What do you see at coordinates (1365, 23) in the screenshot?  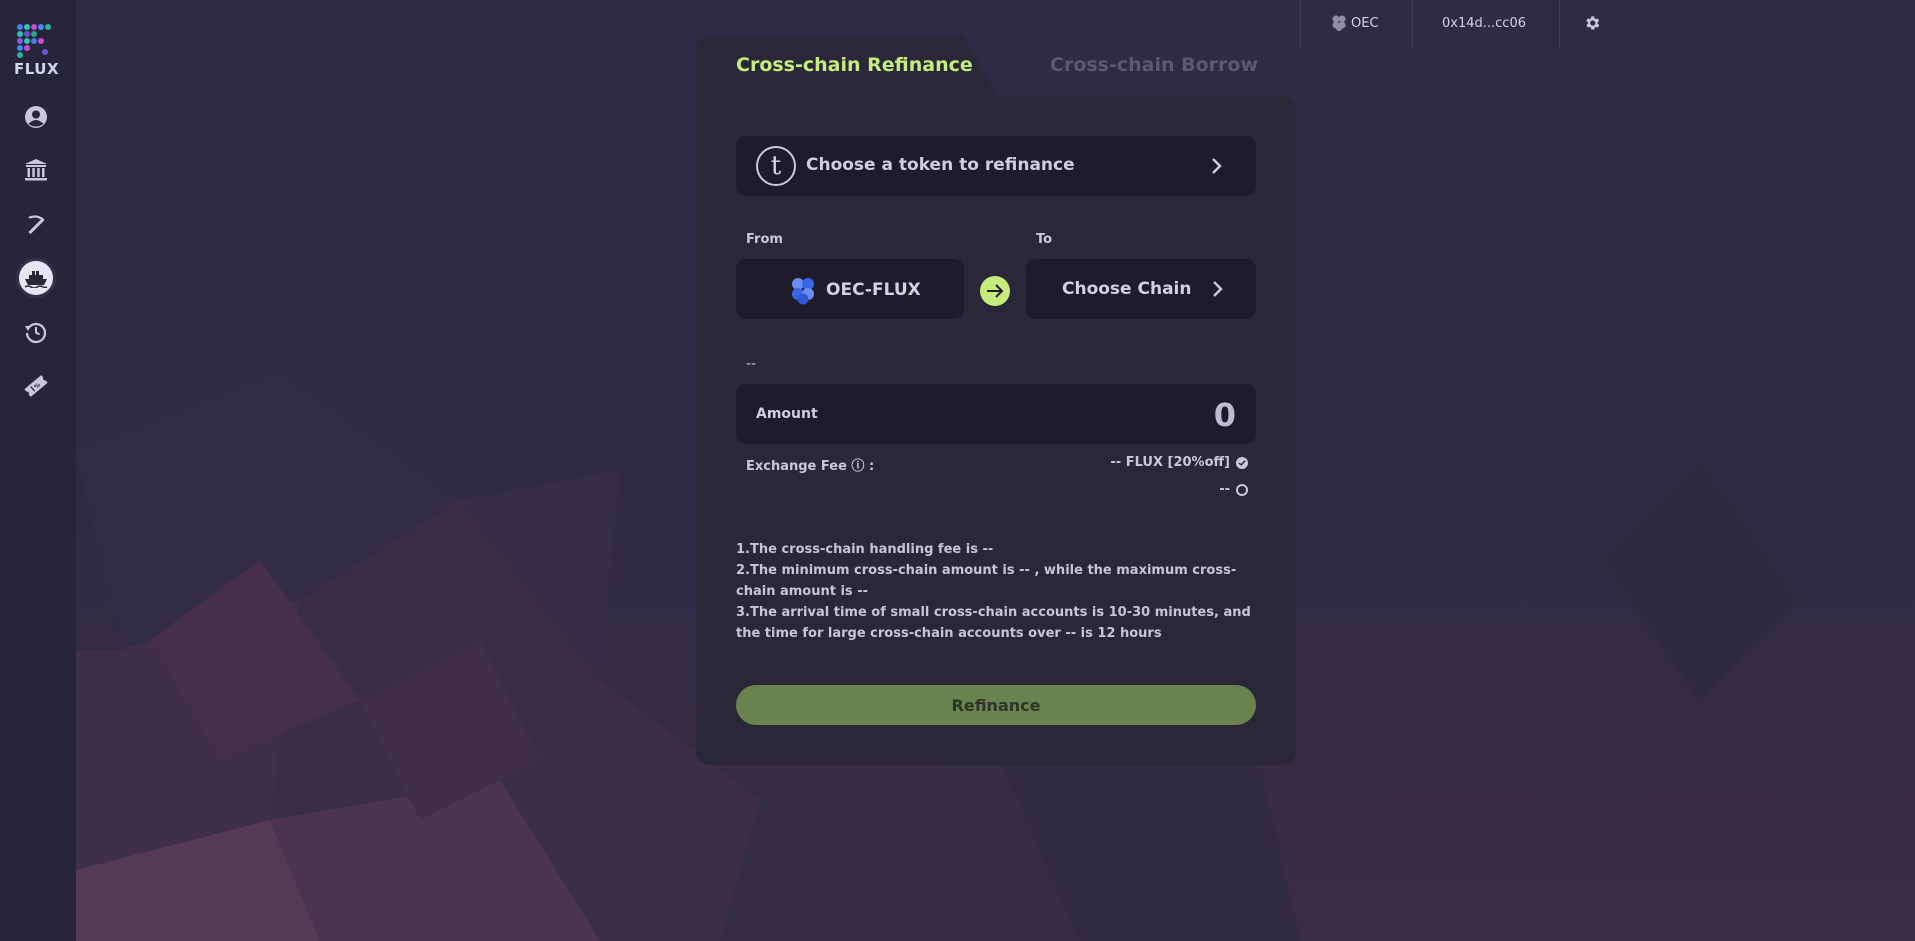 I see `network-name: OEC` at bounding box center [1365, 23].